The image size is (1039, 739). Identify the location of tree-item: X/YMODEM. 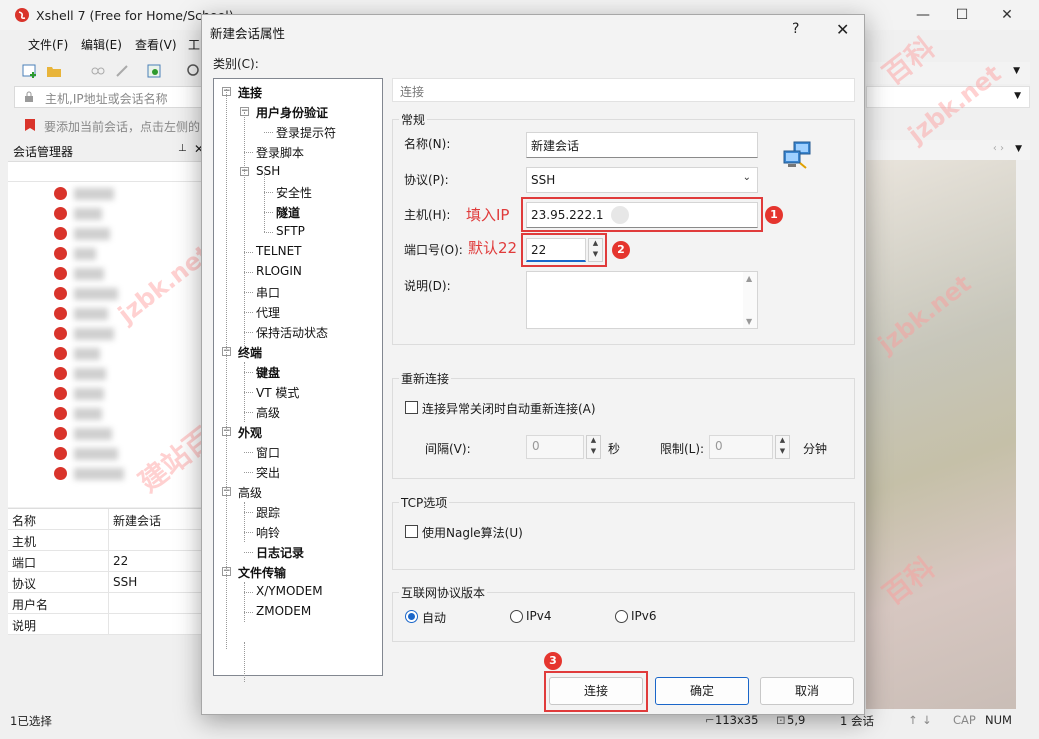
(289, 591).